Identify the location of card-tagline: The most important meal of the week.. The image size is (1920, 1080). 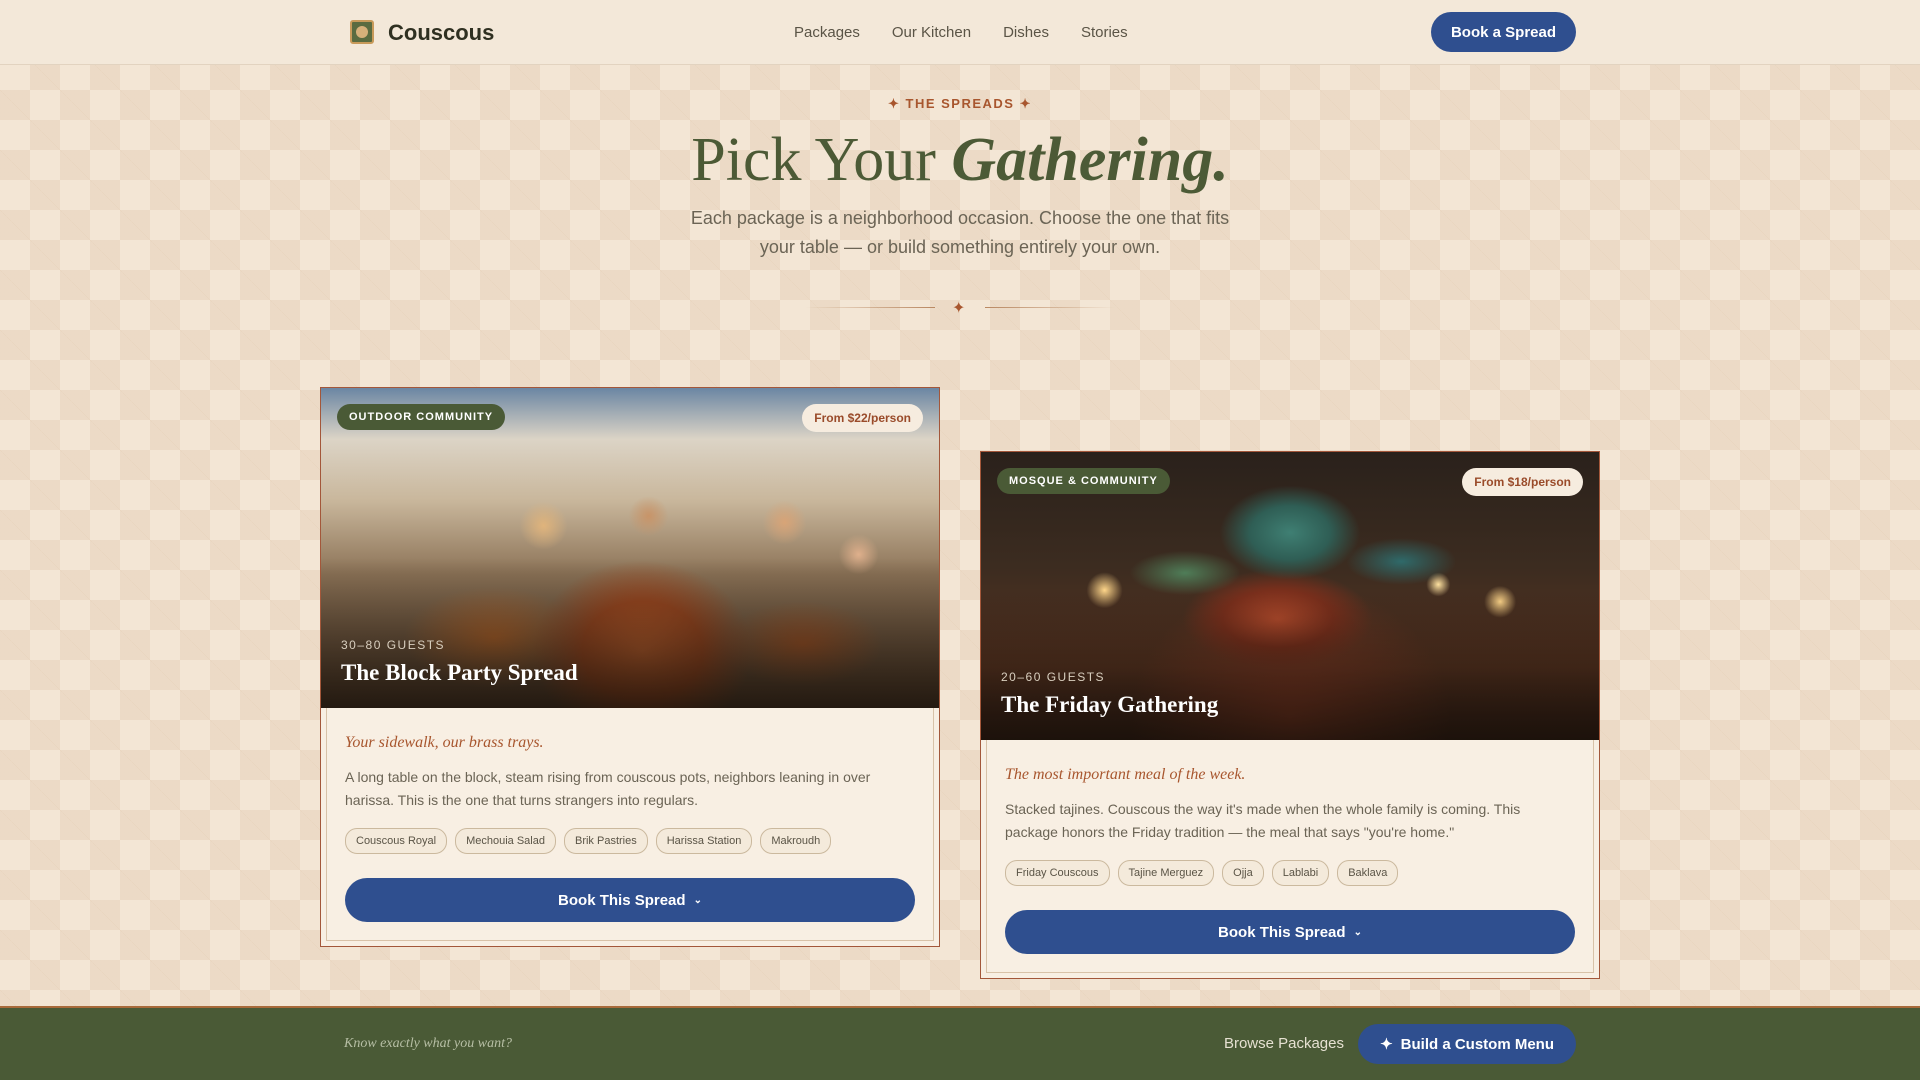
(1125, 774).